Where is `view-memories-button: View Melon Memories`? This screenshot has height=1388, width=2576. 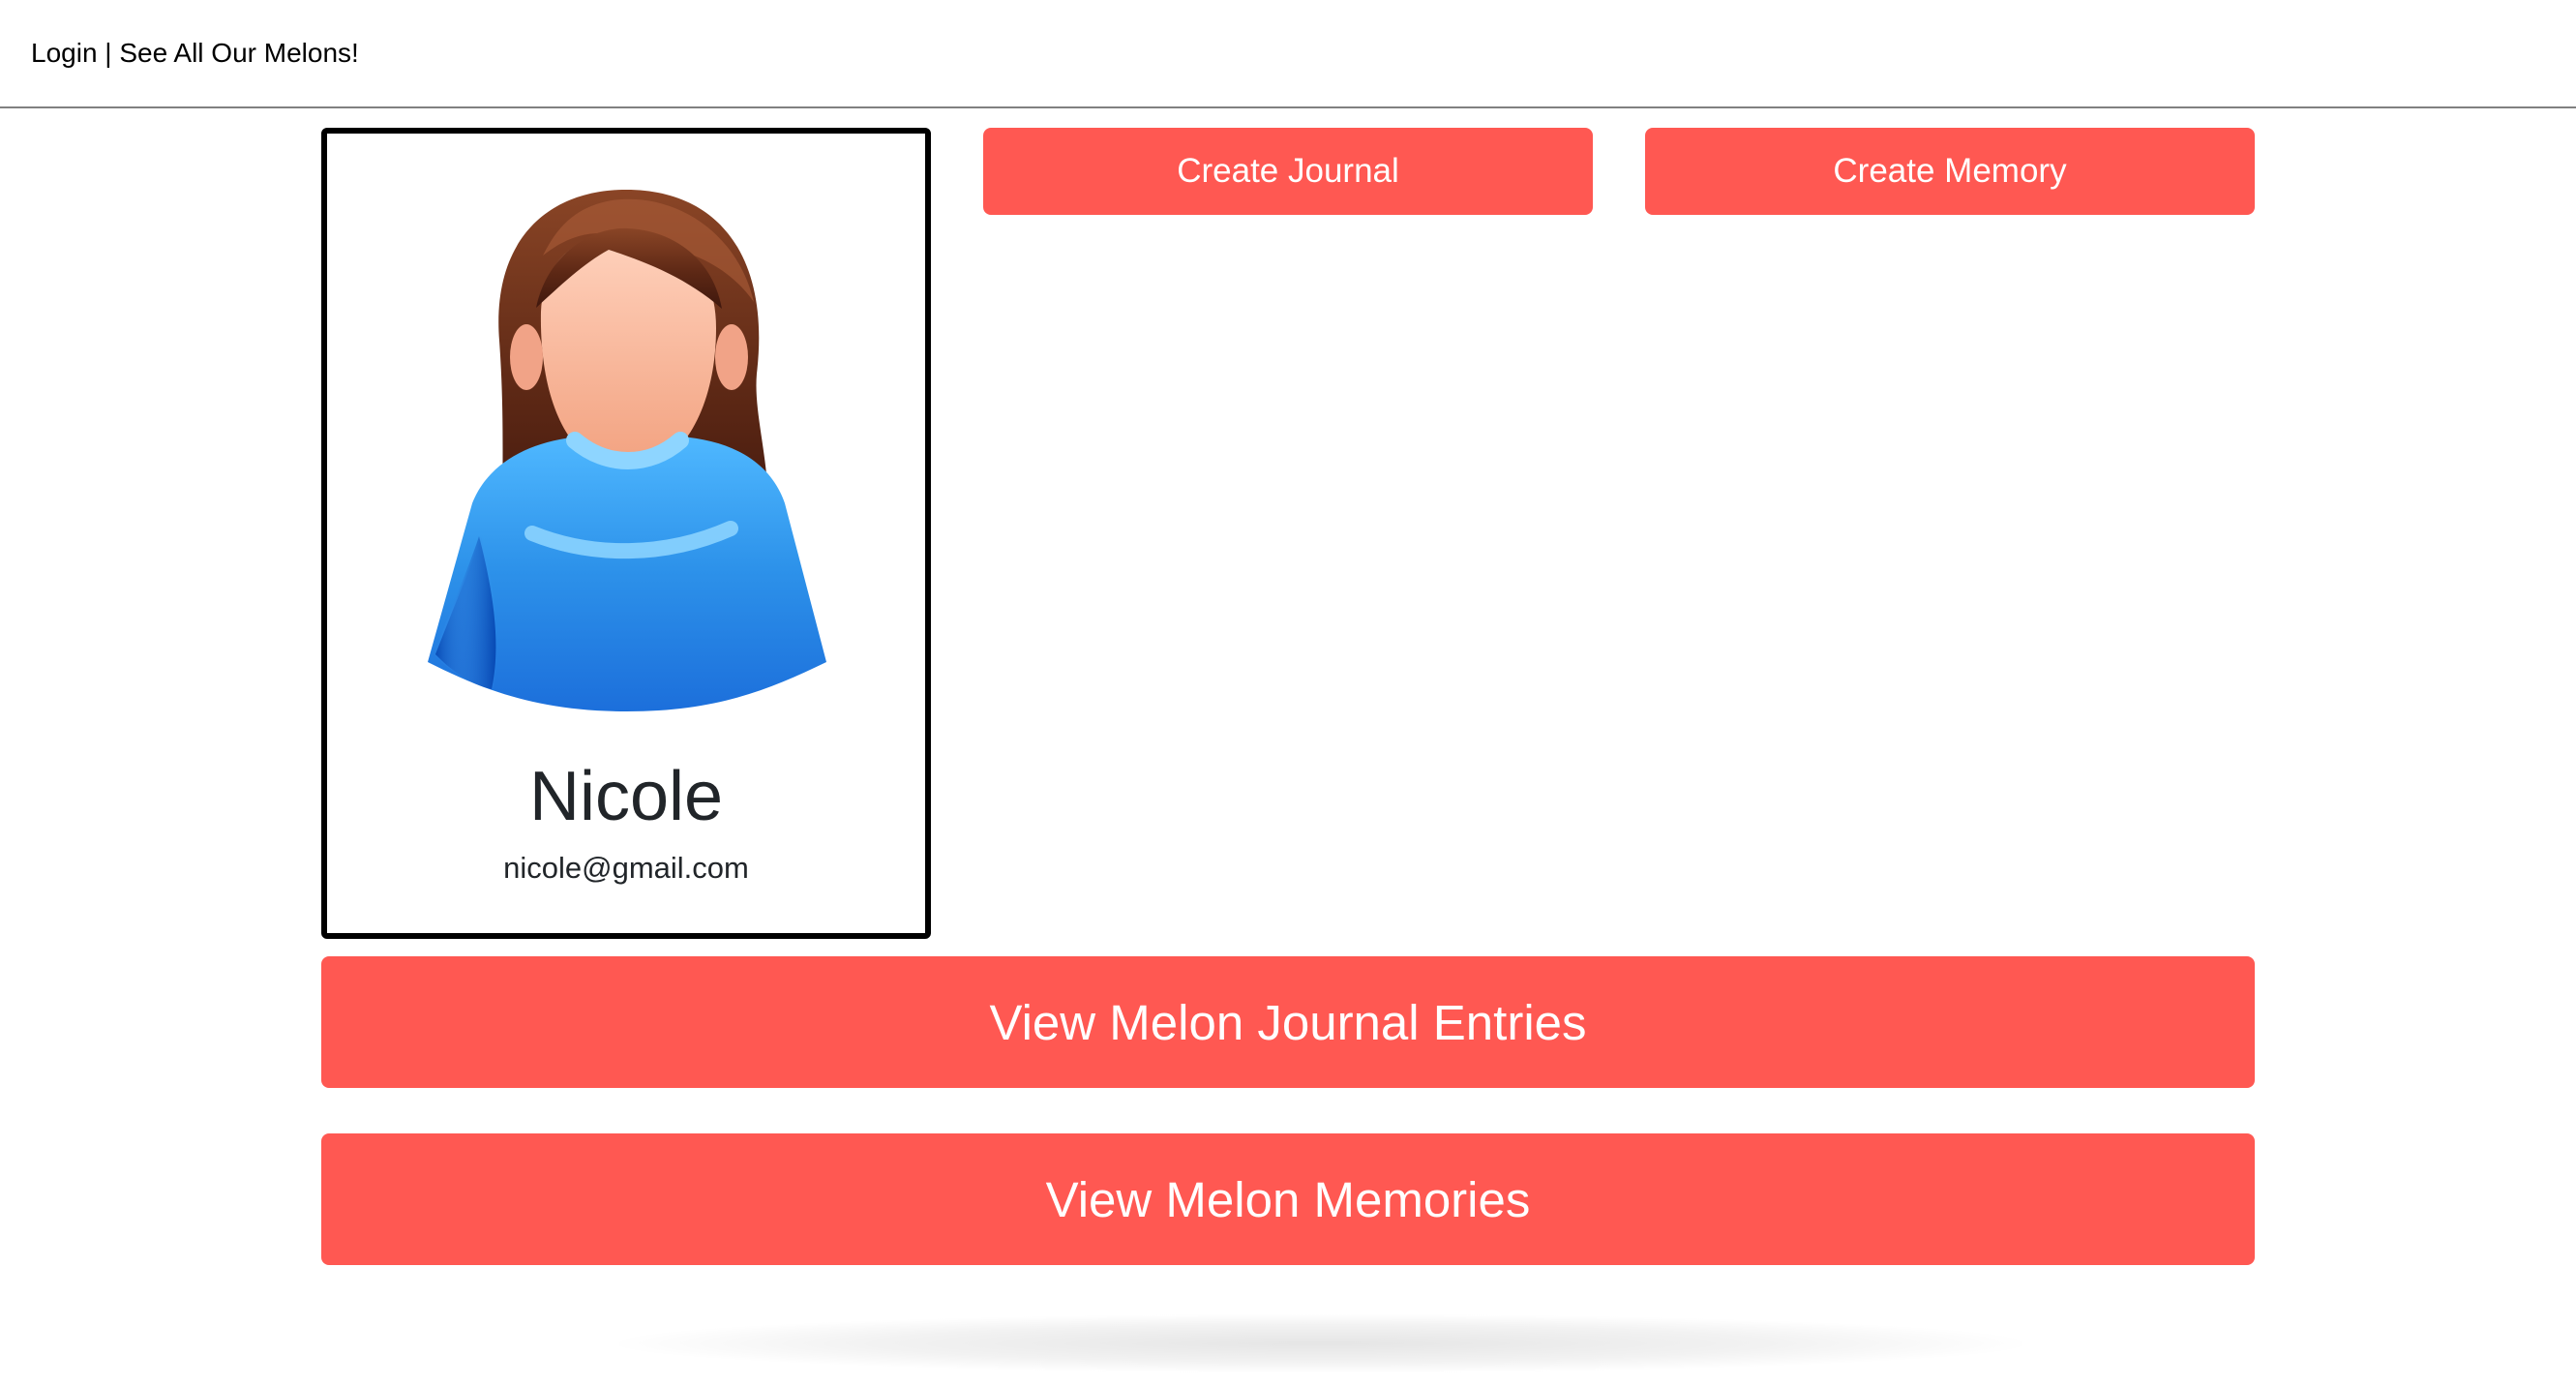
view-memories-button: View Melon Memories is located at coordinates (1288, 1199).